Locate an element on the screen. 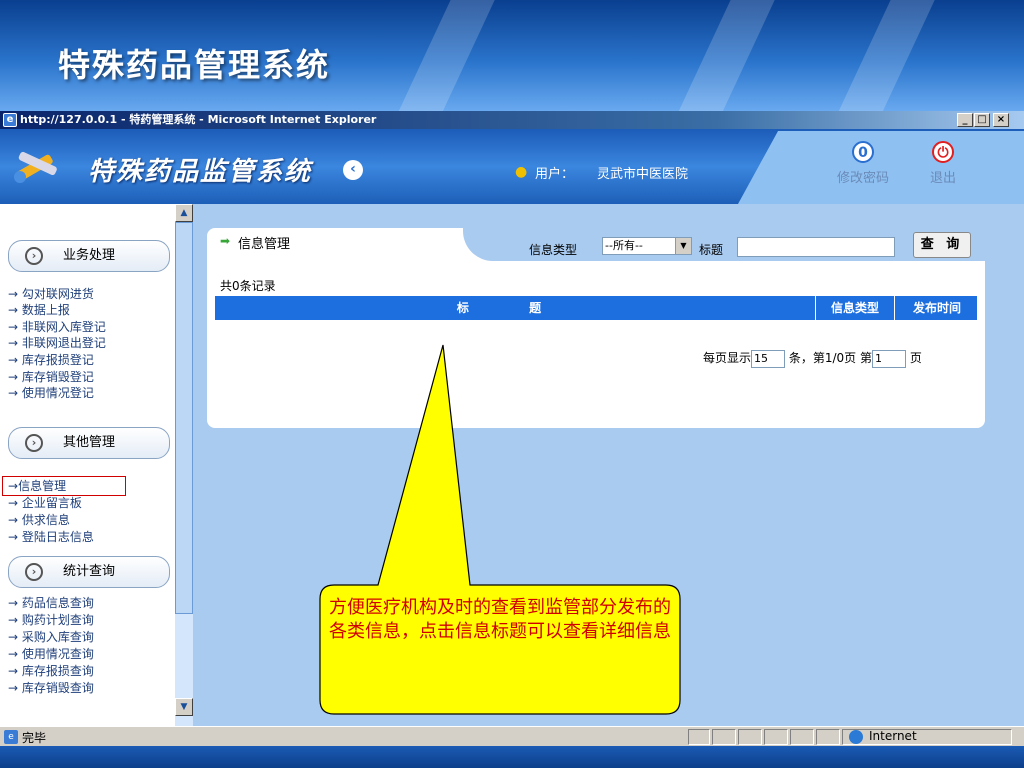 The height and width of the screenshot is (768, 1024). info-type-value: --所有-- is located at coordinates (624, 245).